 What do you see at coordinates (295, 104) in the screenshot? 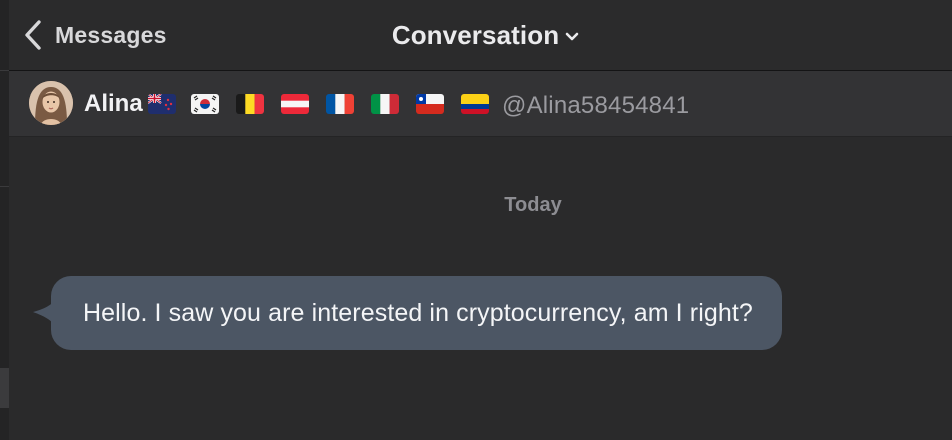
I see `austria-flag-icon` at bounding box center [295, 104].